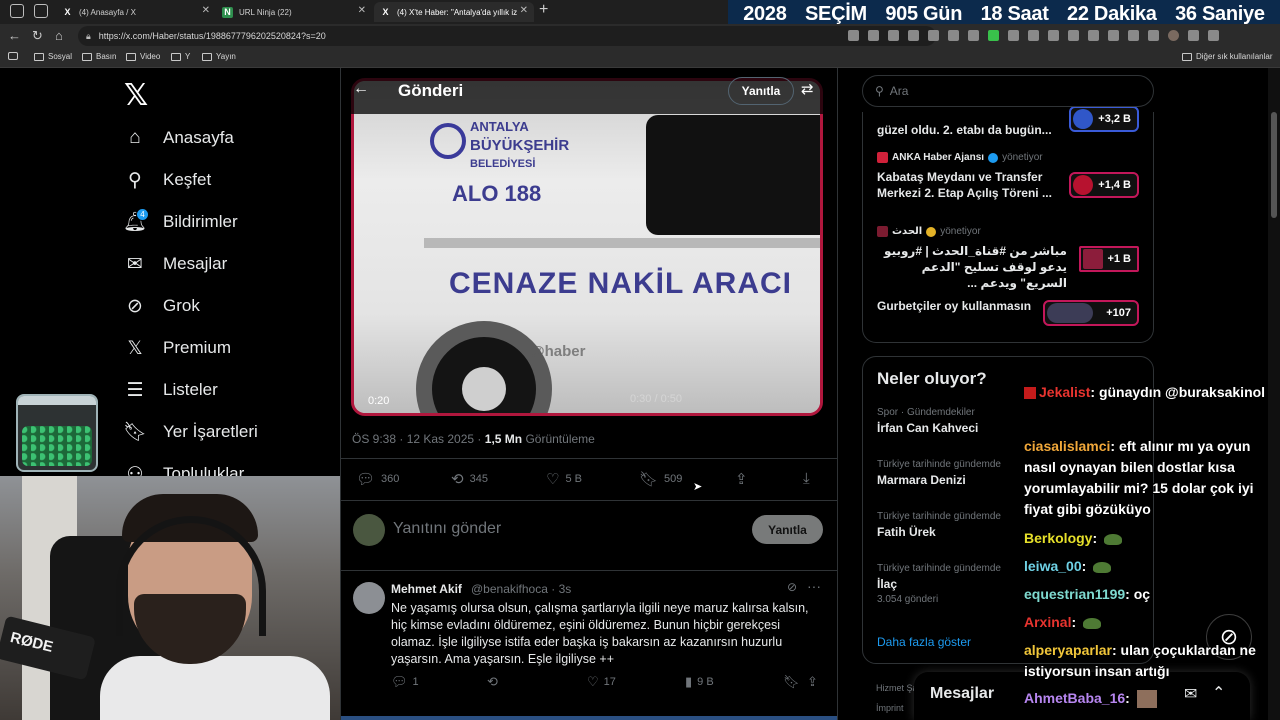 The image size is (1280, 720). What do you see at coordinates (564, 479) in the screenshot?
I see `like-action: ♡ 5 B` at bounding box center [564, 479].